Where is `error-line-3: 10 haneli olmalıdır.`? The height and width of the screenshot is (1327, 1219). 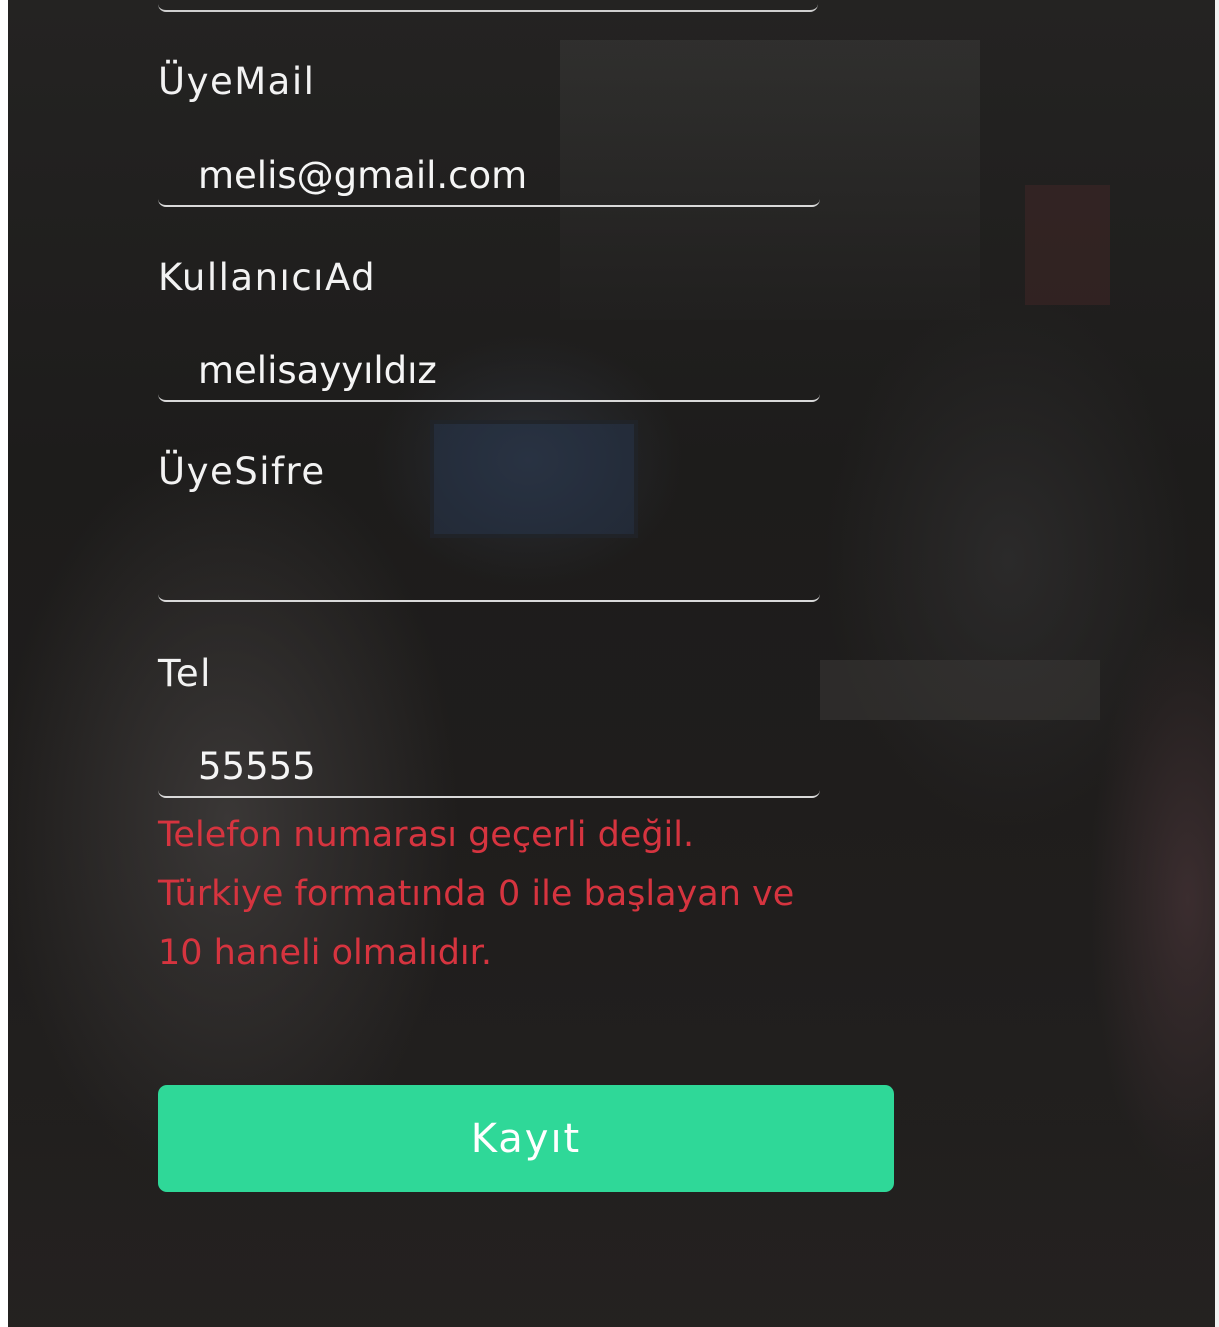
error-line-3: 10 haneli olmalıdır. is located at coordinates (325, 953).